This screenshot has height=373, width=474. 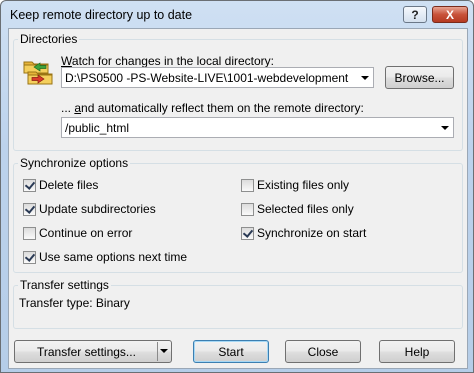 What do you see at coordinates (68, 185) in the screenshot?
I see `delete-files-label: Delete files` at bounding box center [68, 185].